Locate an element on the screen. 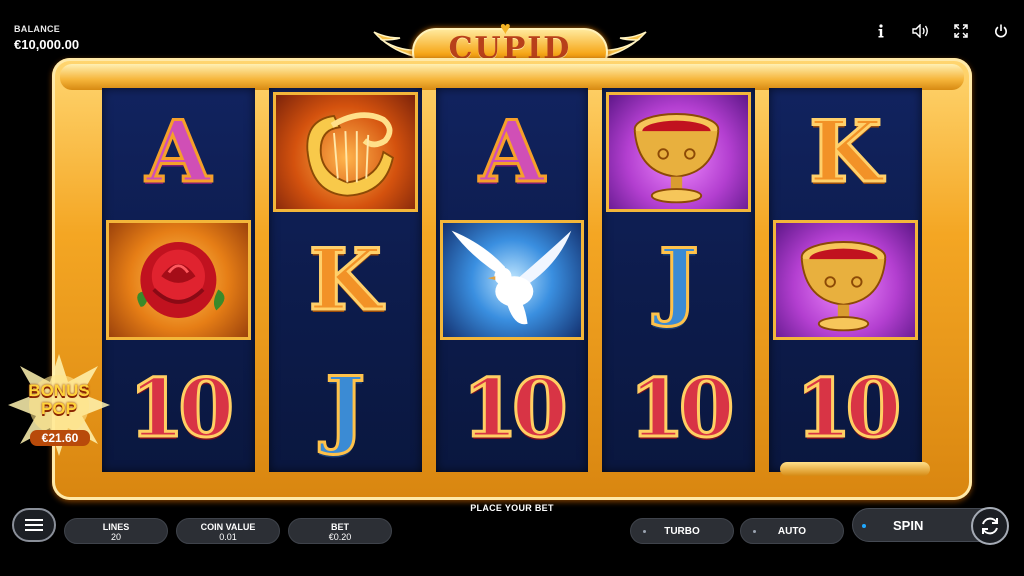  spin-ring is located at coordinates (990, 526).